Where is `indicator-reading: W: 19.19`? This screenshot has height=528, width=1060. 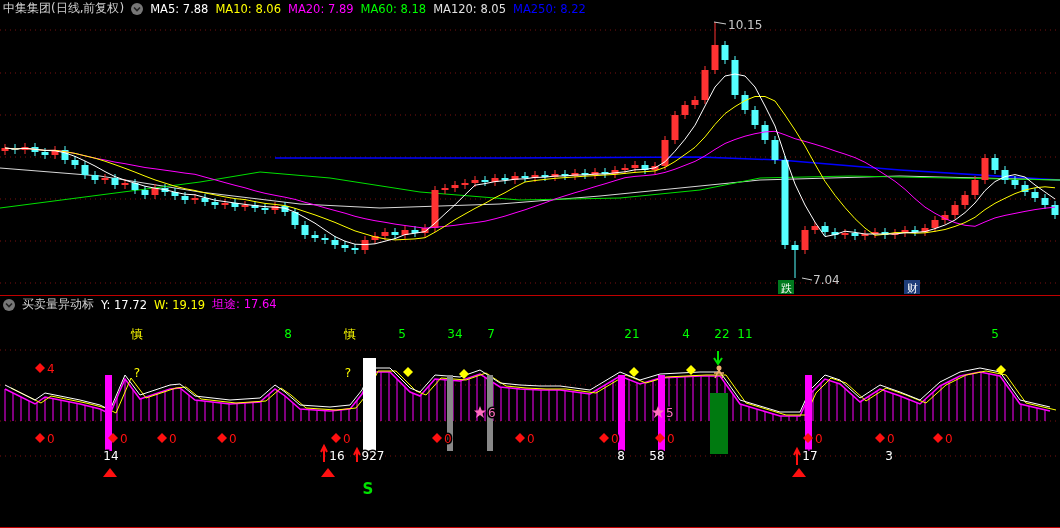 indicator-reading: W: 19.19 is located at coordinates (179, 304).